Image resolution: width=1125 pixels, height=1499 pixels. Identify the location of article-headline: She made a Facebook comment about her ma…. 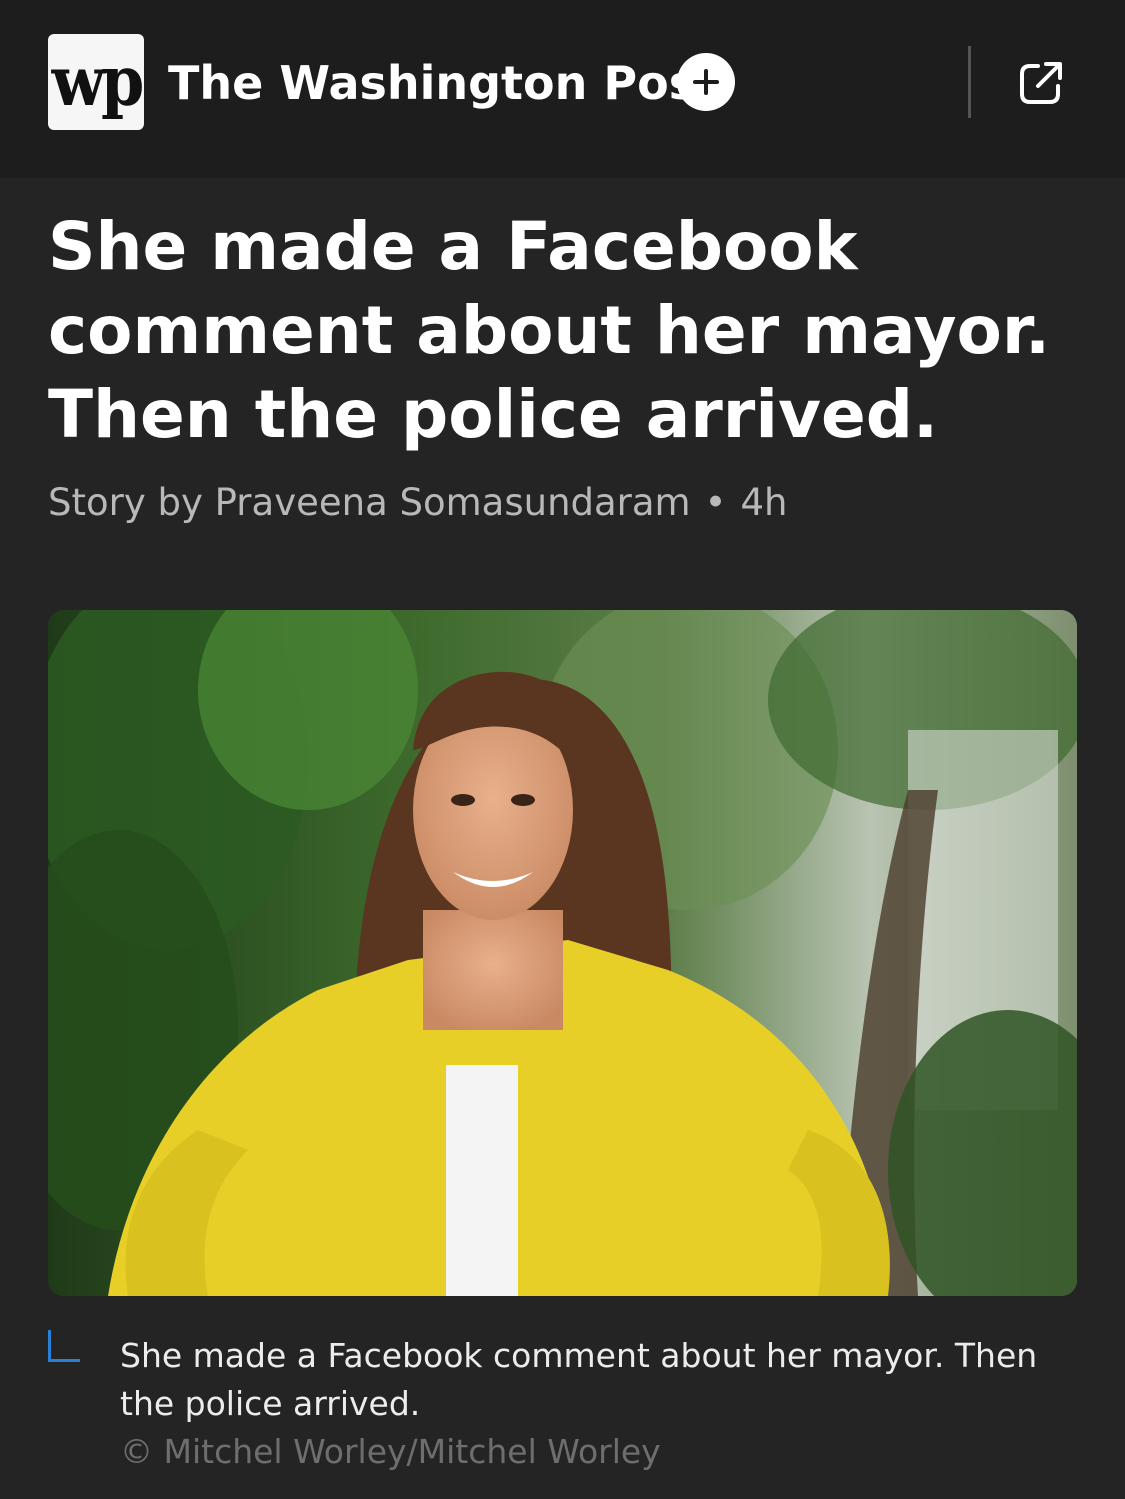
(549, 330).